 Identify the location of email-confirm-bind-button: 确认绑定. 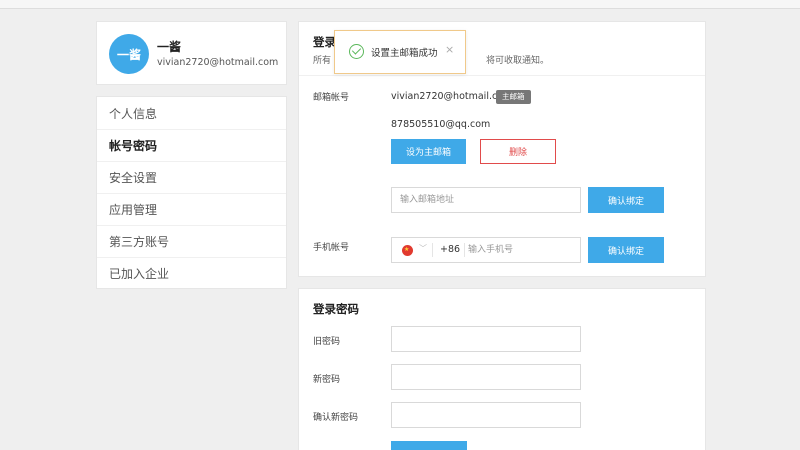
(626, 200).